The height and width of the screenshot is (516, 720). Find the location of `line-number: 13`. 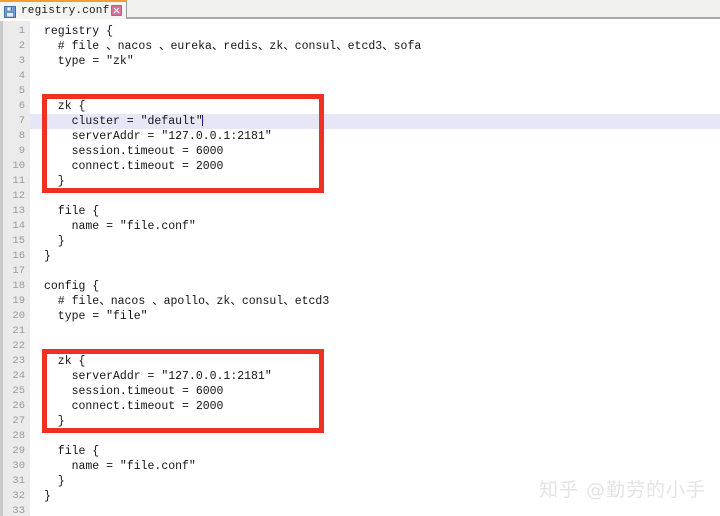

line-number: 13 is located at coordinates (18, 211).